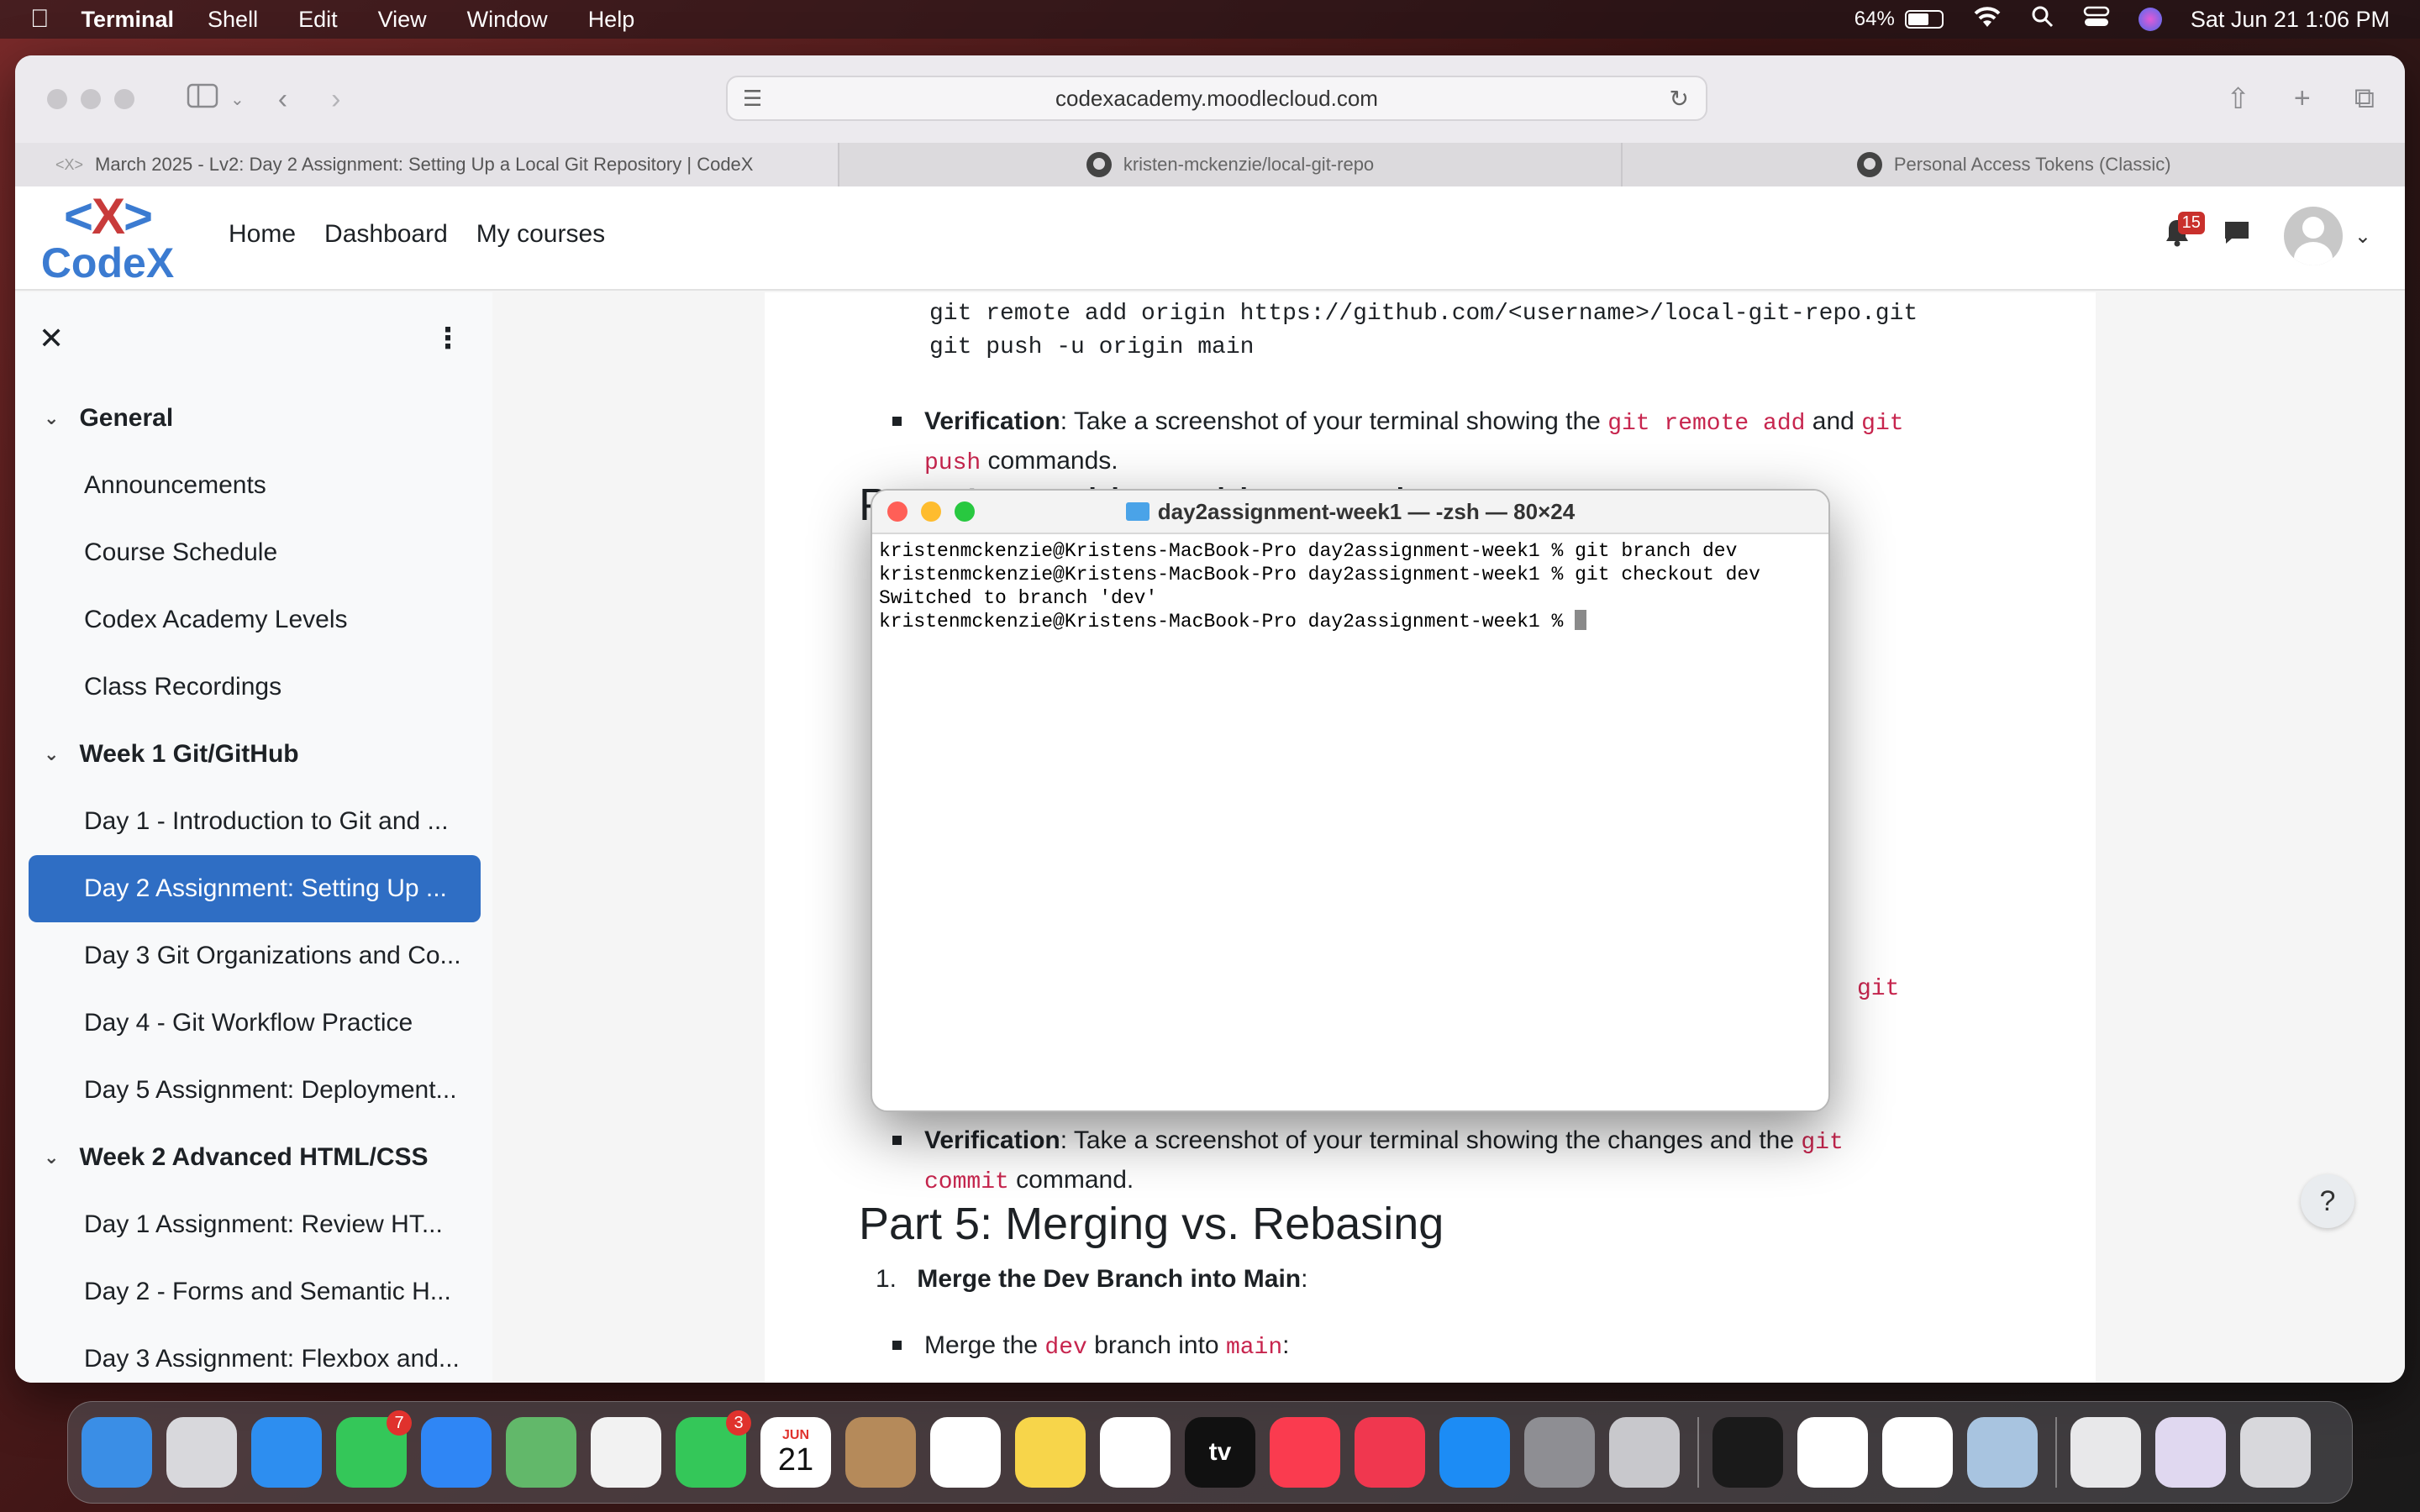  I want to click on course-section-header: ⌄ Week 1 Git/GitHub, so click(254, 754).